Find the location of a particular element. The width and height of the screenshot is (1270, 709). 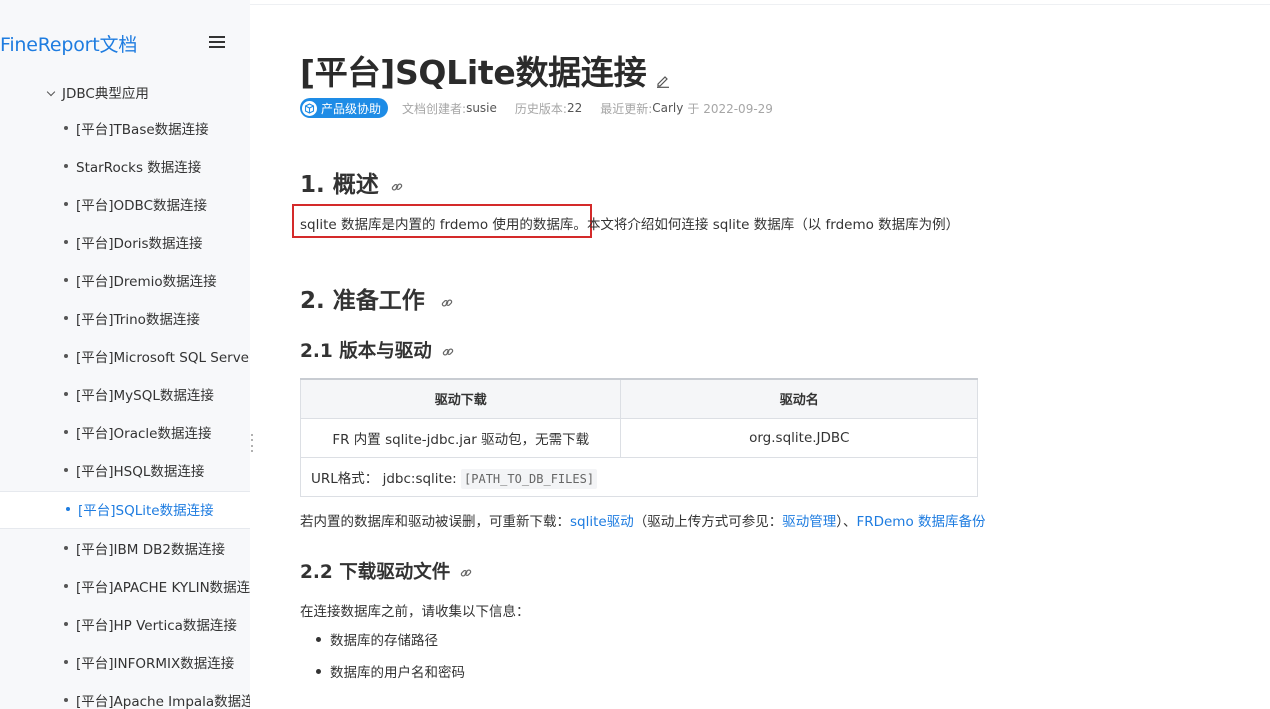

heading-text: 1. 概述 is located at coordinates (339, 185).